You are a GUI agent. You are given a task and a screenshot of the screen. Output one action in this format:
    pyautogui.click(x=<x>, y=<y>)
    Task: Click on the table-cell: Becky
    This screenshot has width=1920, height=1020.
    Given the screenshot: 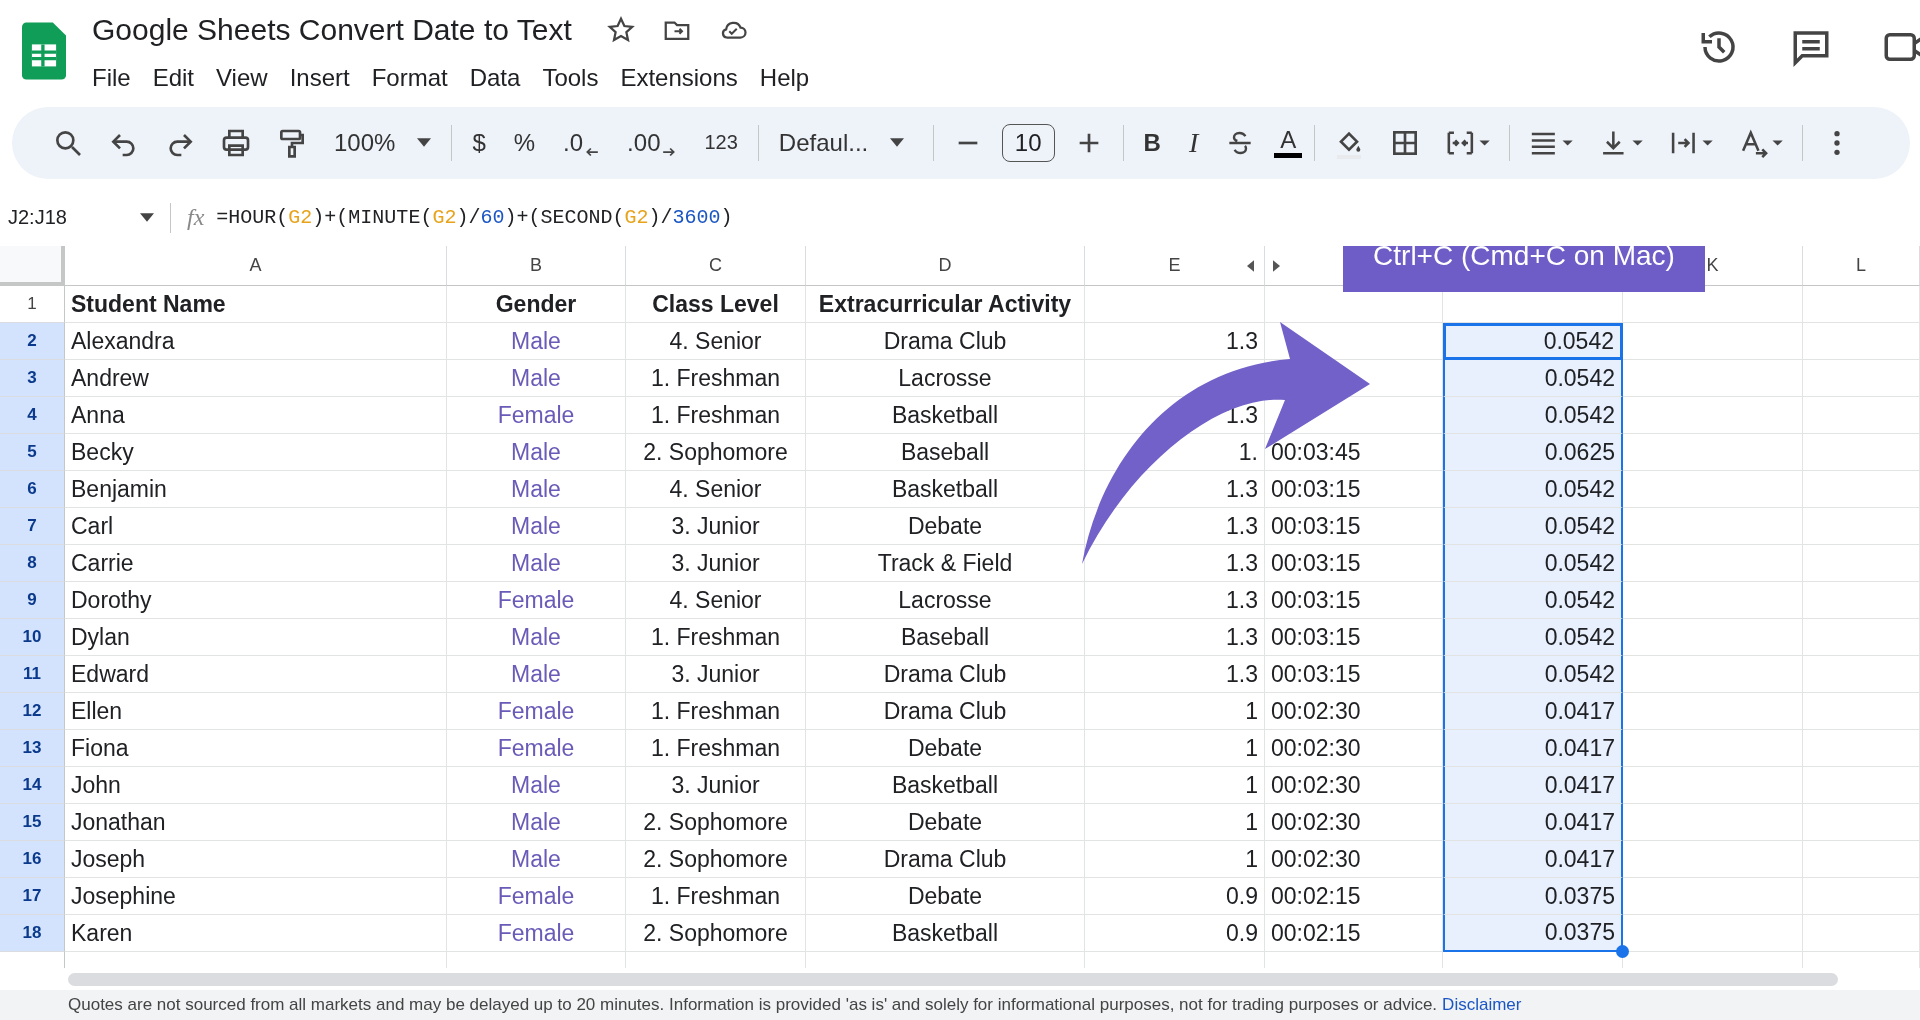 What is the action you would take?
    pyautogui.click(x=102, y=452)
    